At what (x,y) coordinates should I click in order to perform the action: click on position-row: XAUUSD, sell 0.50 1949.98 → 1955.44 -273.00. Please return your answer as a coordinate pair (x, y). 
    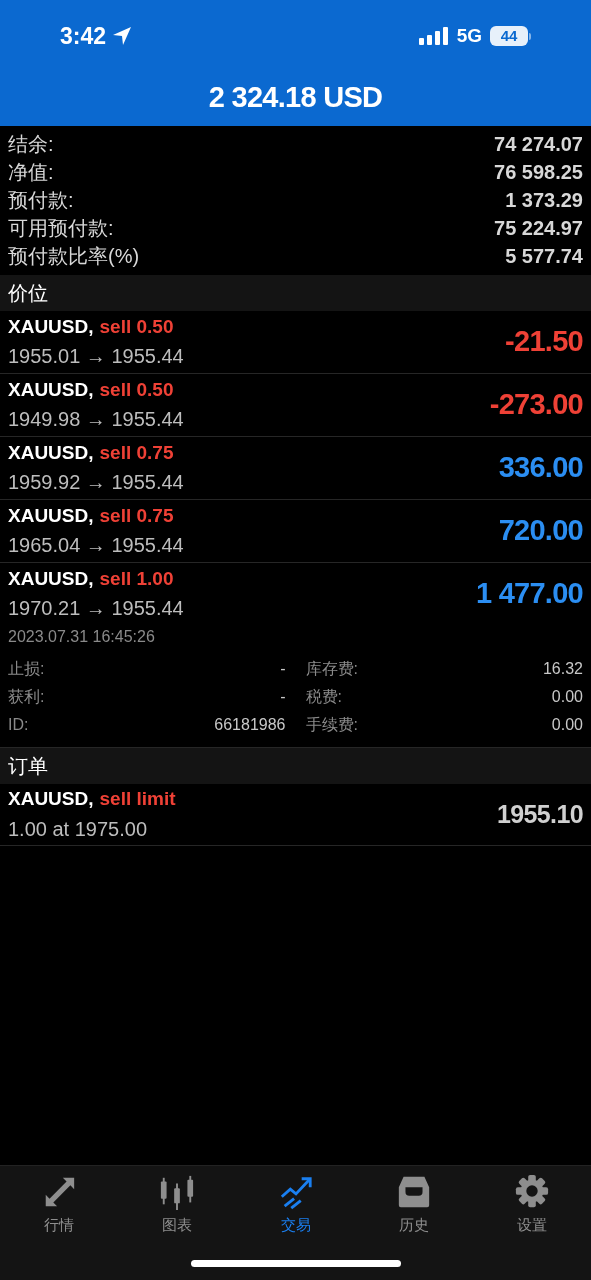
    Looking at the image, I should click on (295, 405).